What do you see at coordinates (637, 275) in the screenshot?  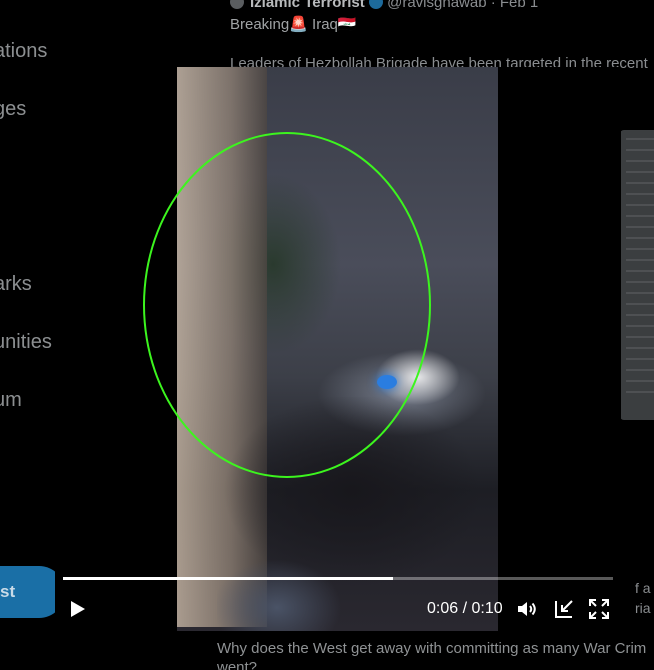 I see `tweet-media-thumbnail` at bounding box center [637, 275].